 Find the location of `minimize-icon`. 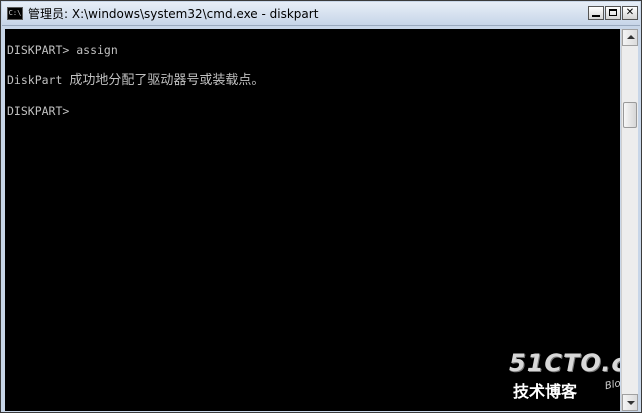

minimize-icon is located at coordinates (596, 16).